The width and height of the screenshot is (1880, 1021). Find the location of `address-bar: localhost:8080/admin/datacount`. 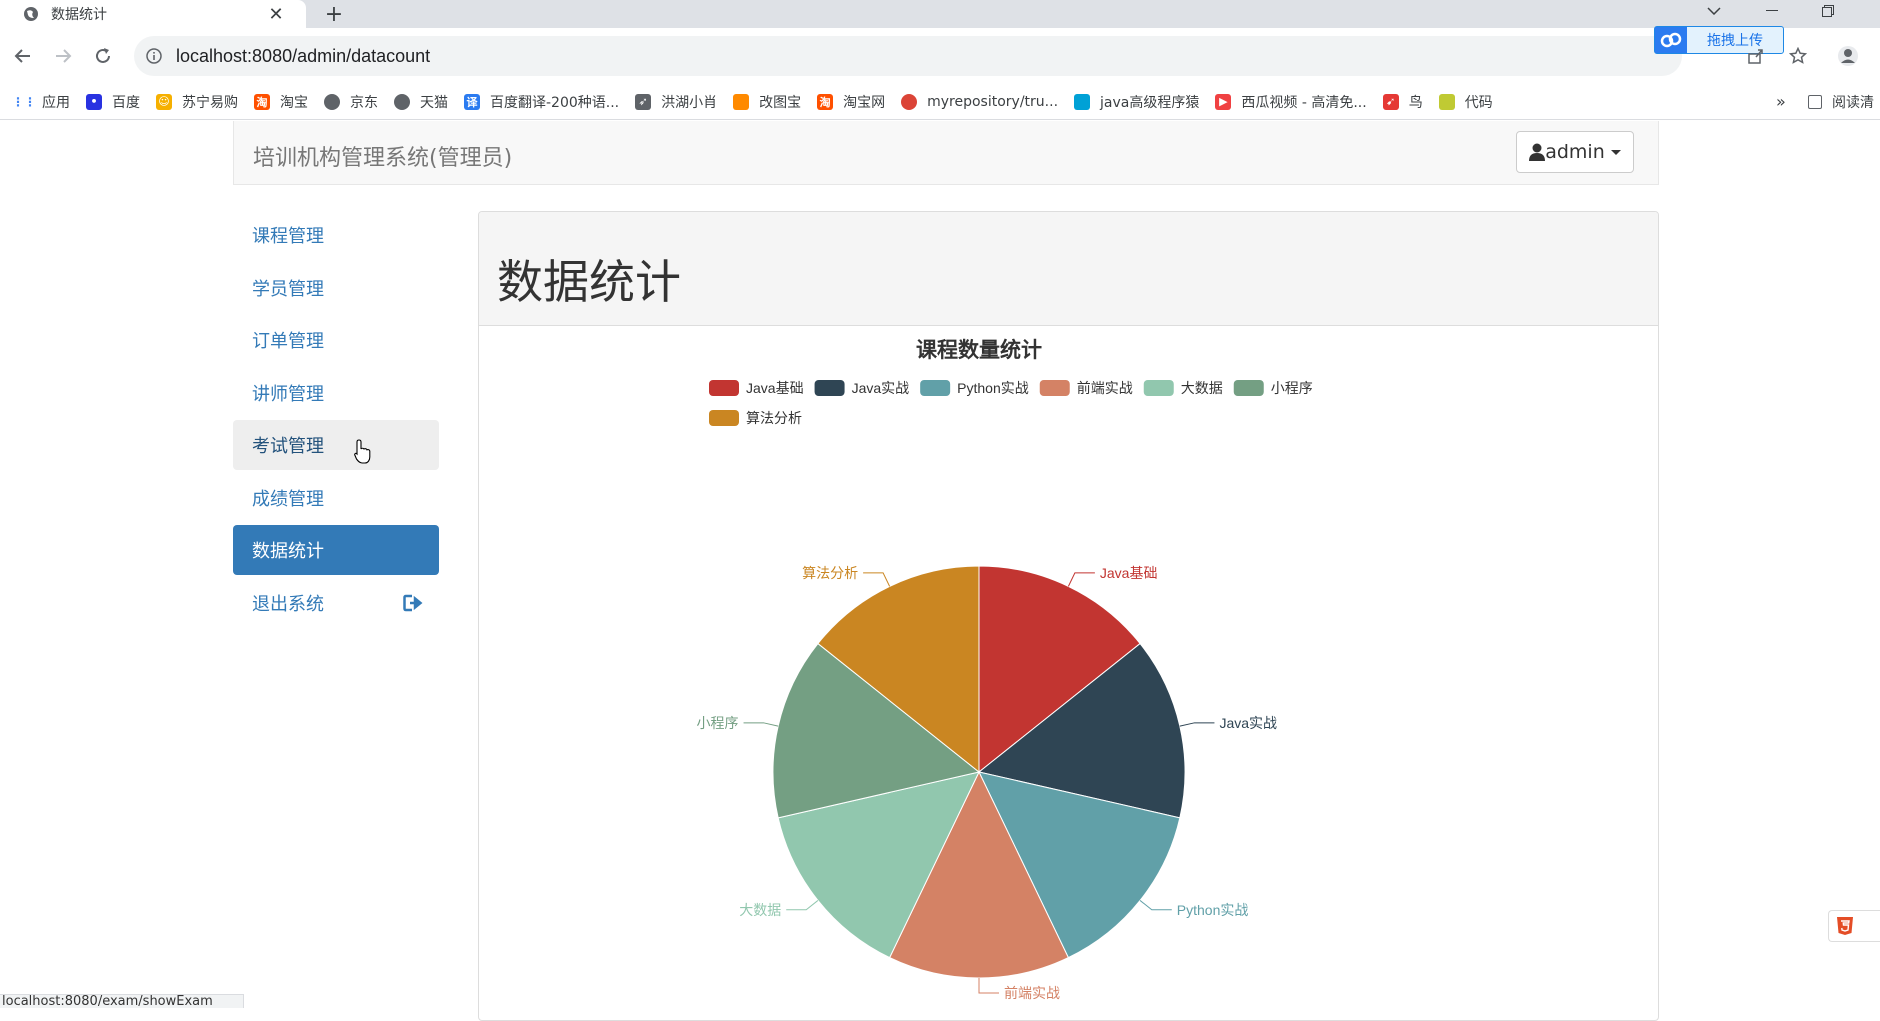

address-bar: localhost:8080/admin/datacount is located at coordinates (908, 56).